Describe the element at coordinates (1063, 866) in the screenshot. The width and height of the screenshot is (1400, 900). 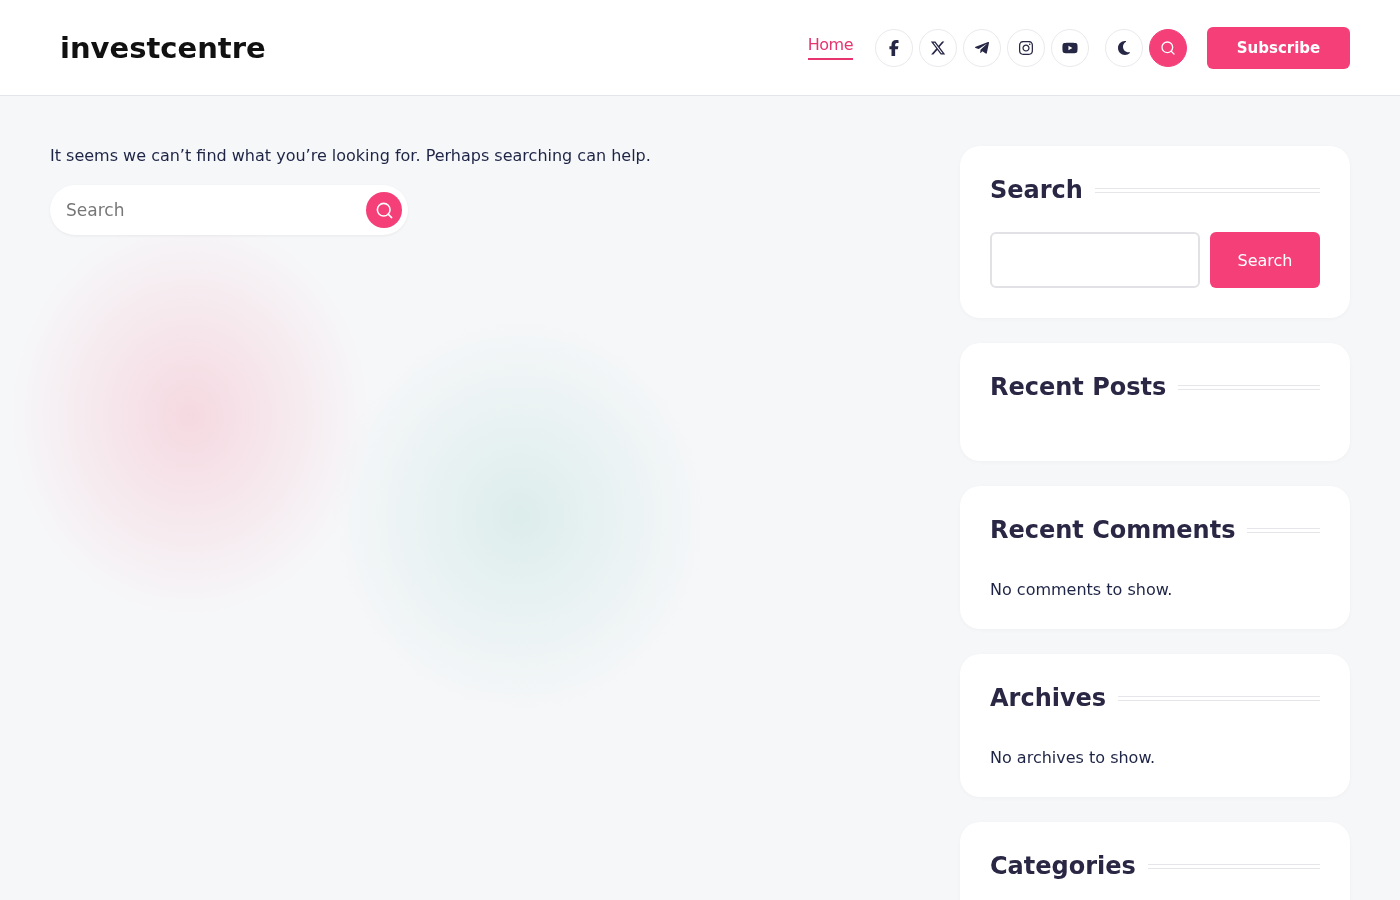
I see `widget-title: Categories` at that location.